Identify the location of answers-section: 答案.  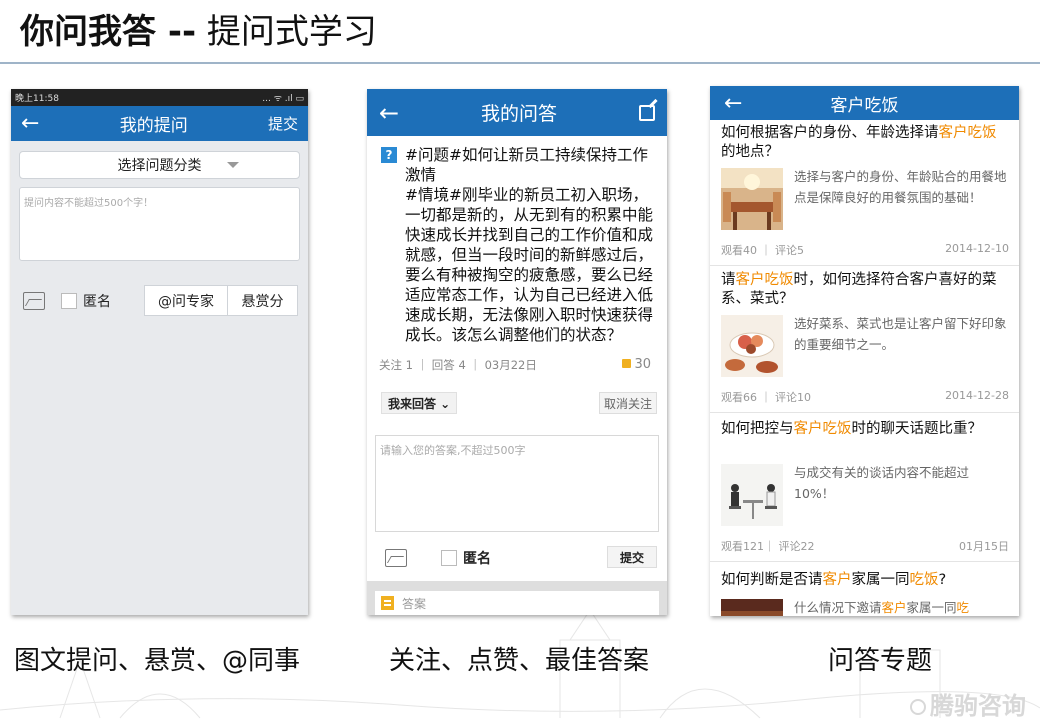
(517, 598).